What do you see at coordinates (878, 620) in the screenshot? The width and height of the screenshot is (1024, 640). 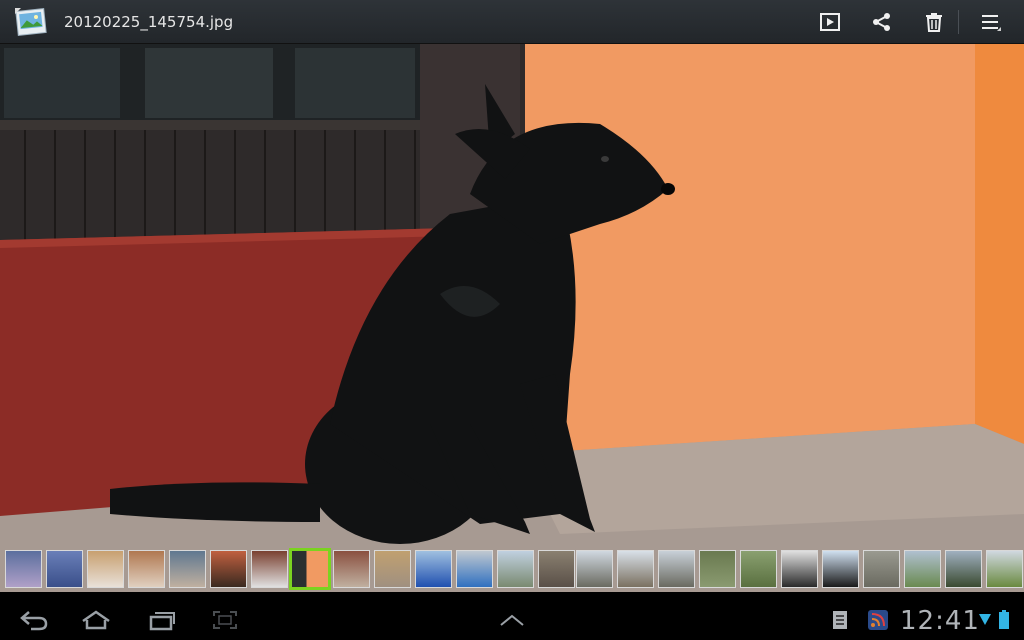 I see `rss-feed-icon` at bounding box center [878, 620].